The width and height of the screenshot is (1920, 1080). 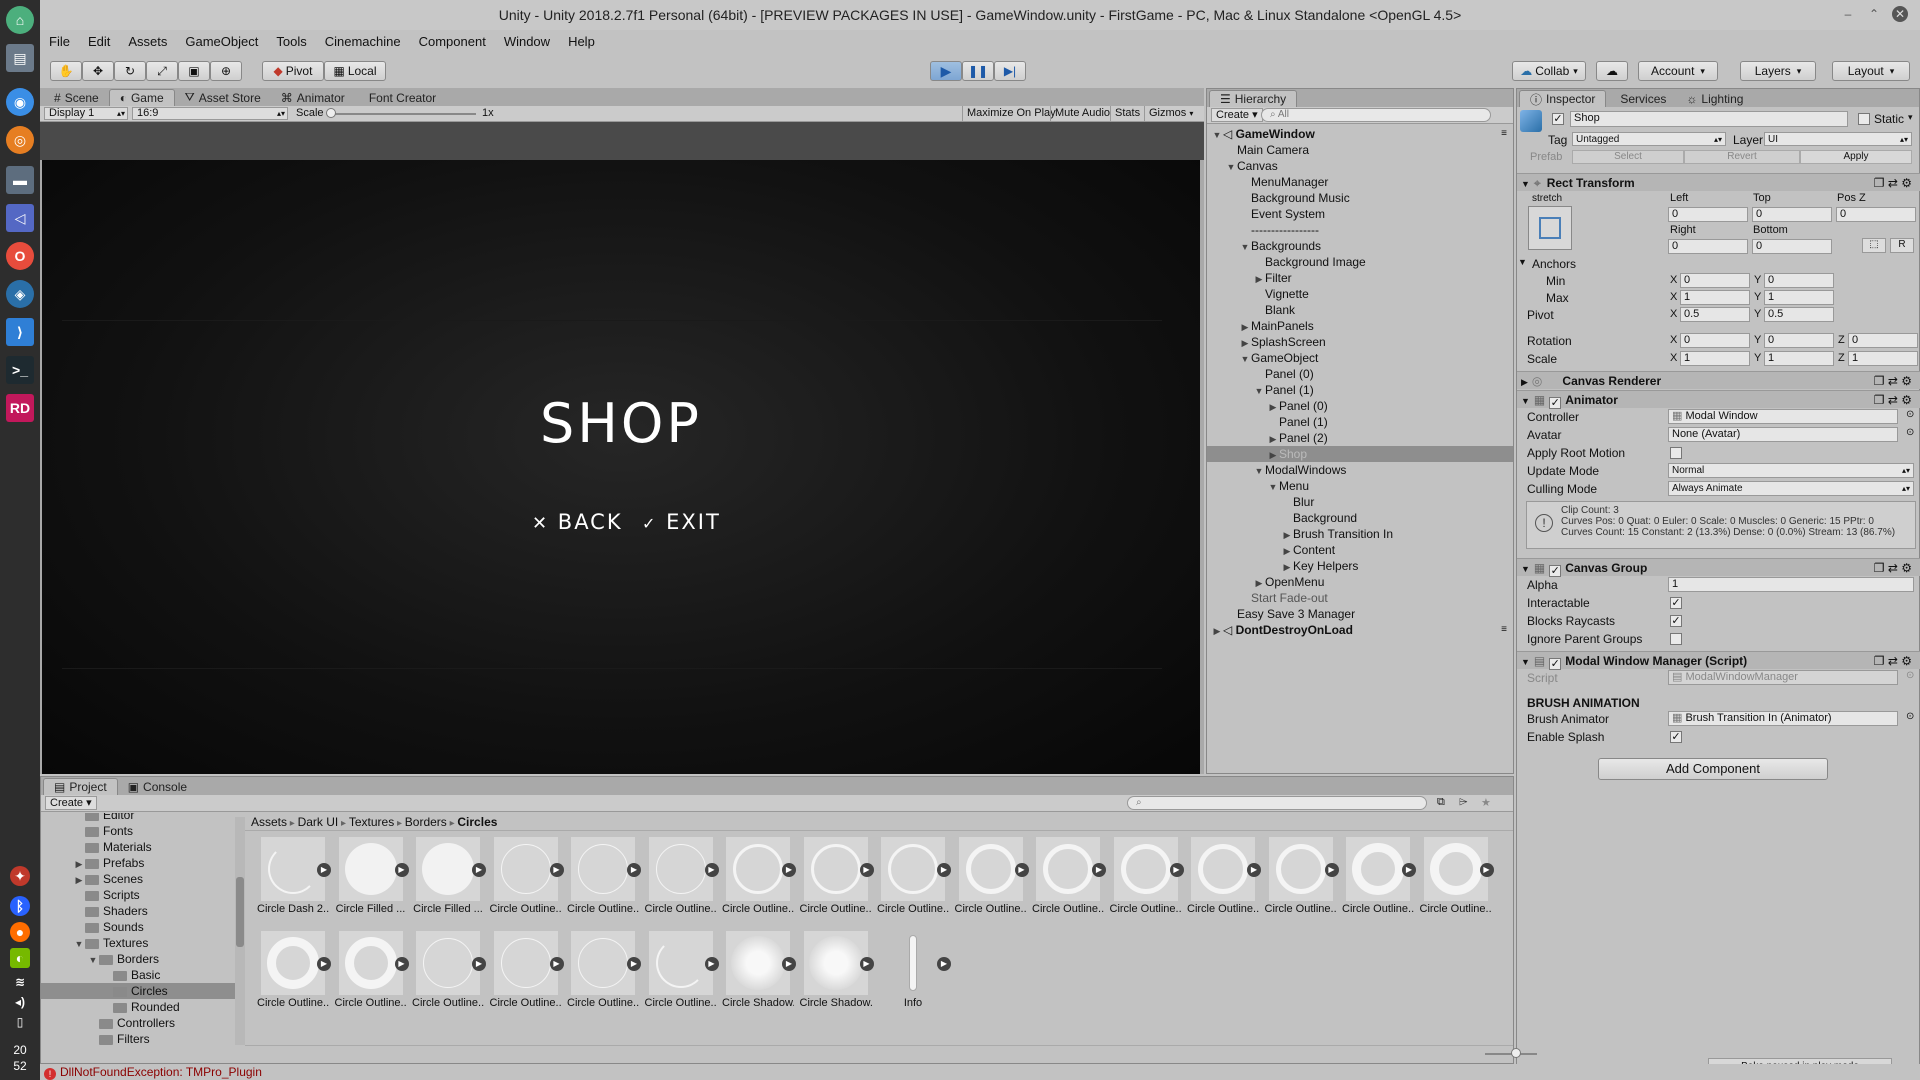 What do you see at coordinates (1641, 98) in the screenshot?
I see `tab-services: Services` at bounding box center [1641, 98].